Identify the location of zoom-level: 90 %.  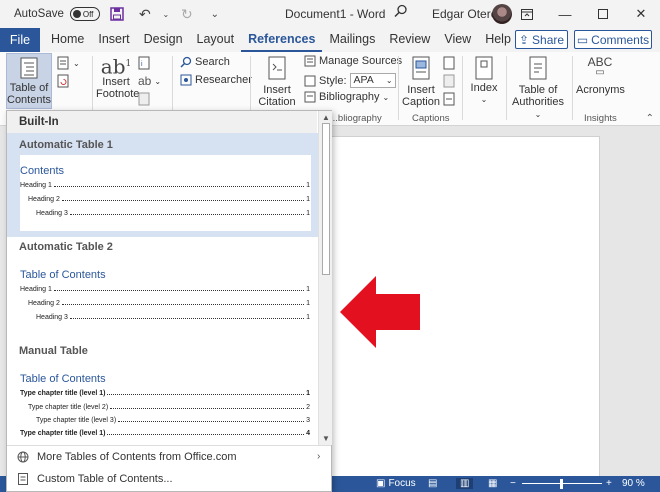
(633, 483).